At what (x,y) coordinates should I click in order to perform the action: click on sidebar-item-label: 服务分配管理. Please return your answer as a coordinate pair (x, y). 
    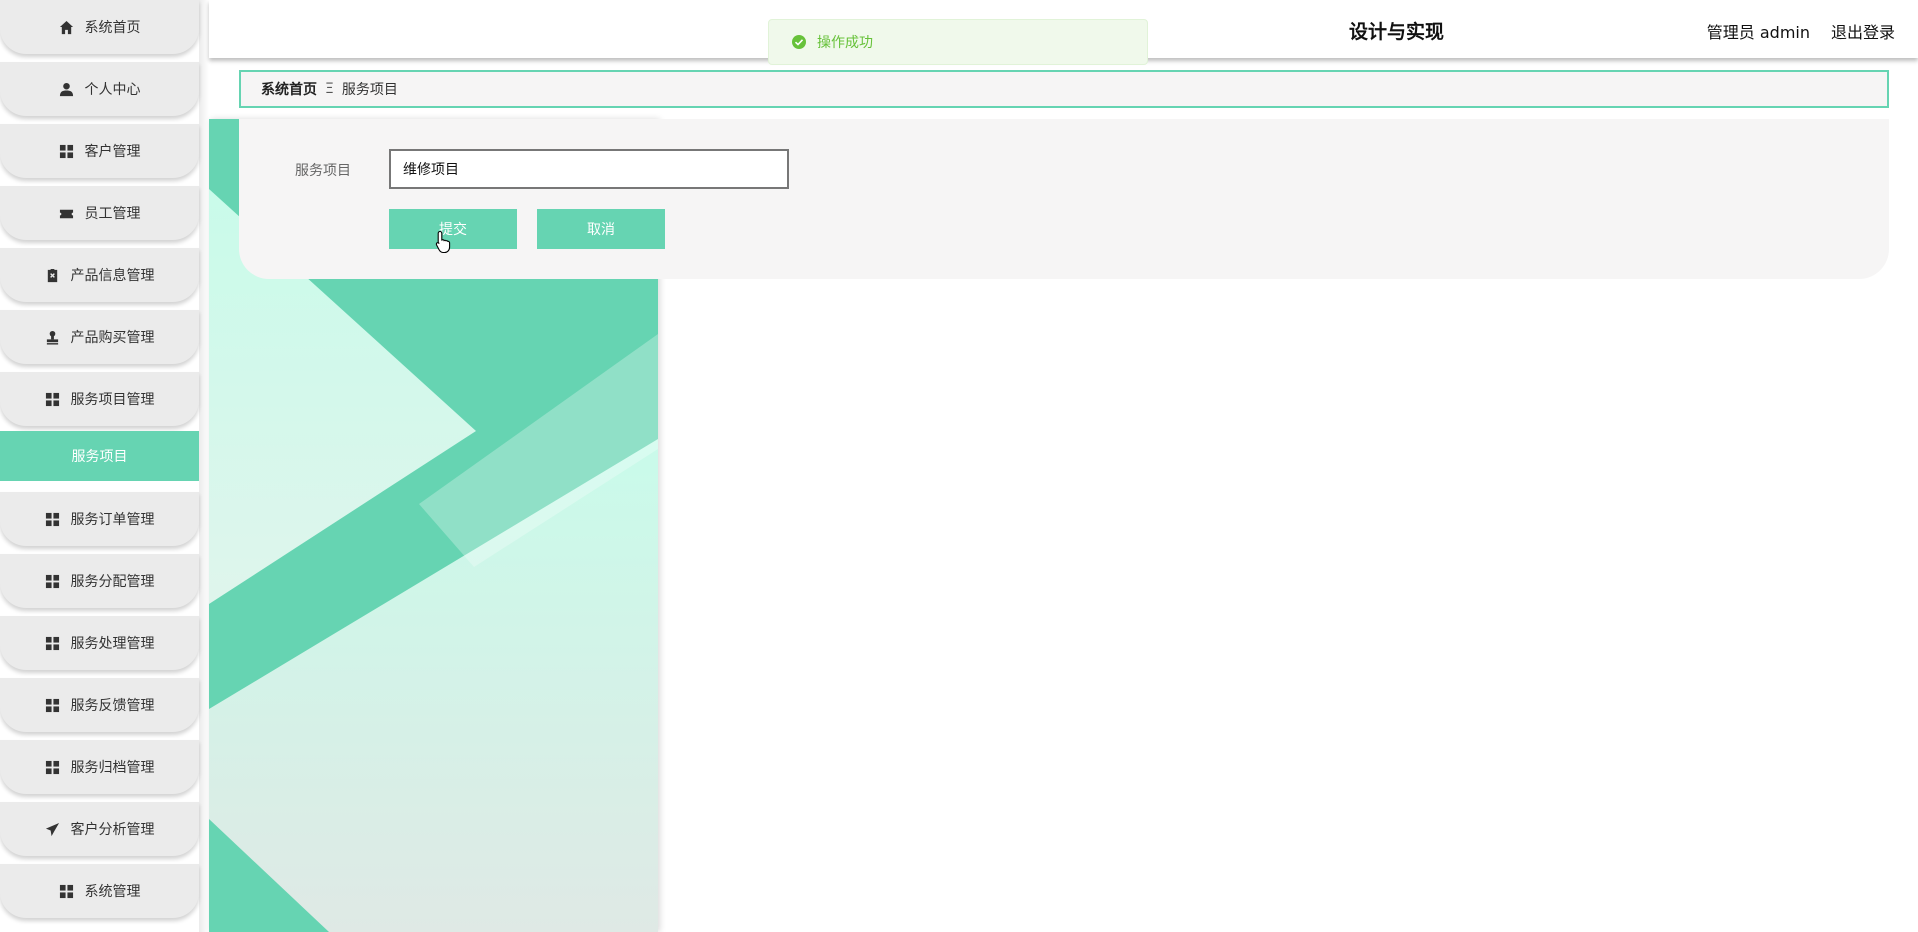
    Looking at the image, I should click on (112, 582).